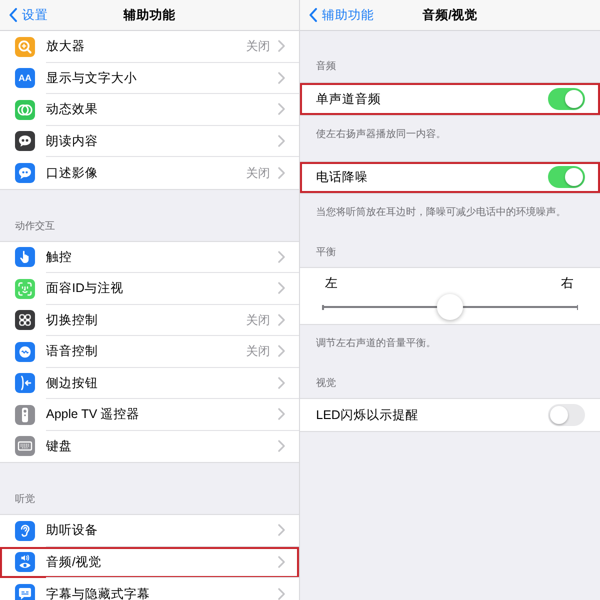  What do you see at coordinates (349, 98) in the screenshot?
I see `setting-label: 单声道音频` at bounding box center [349, 98].